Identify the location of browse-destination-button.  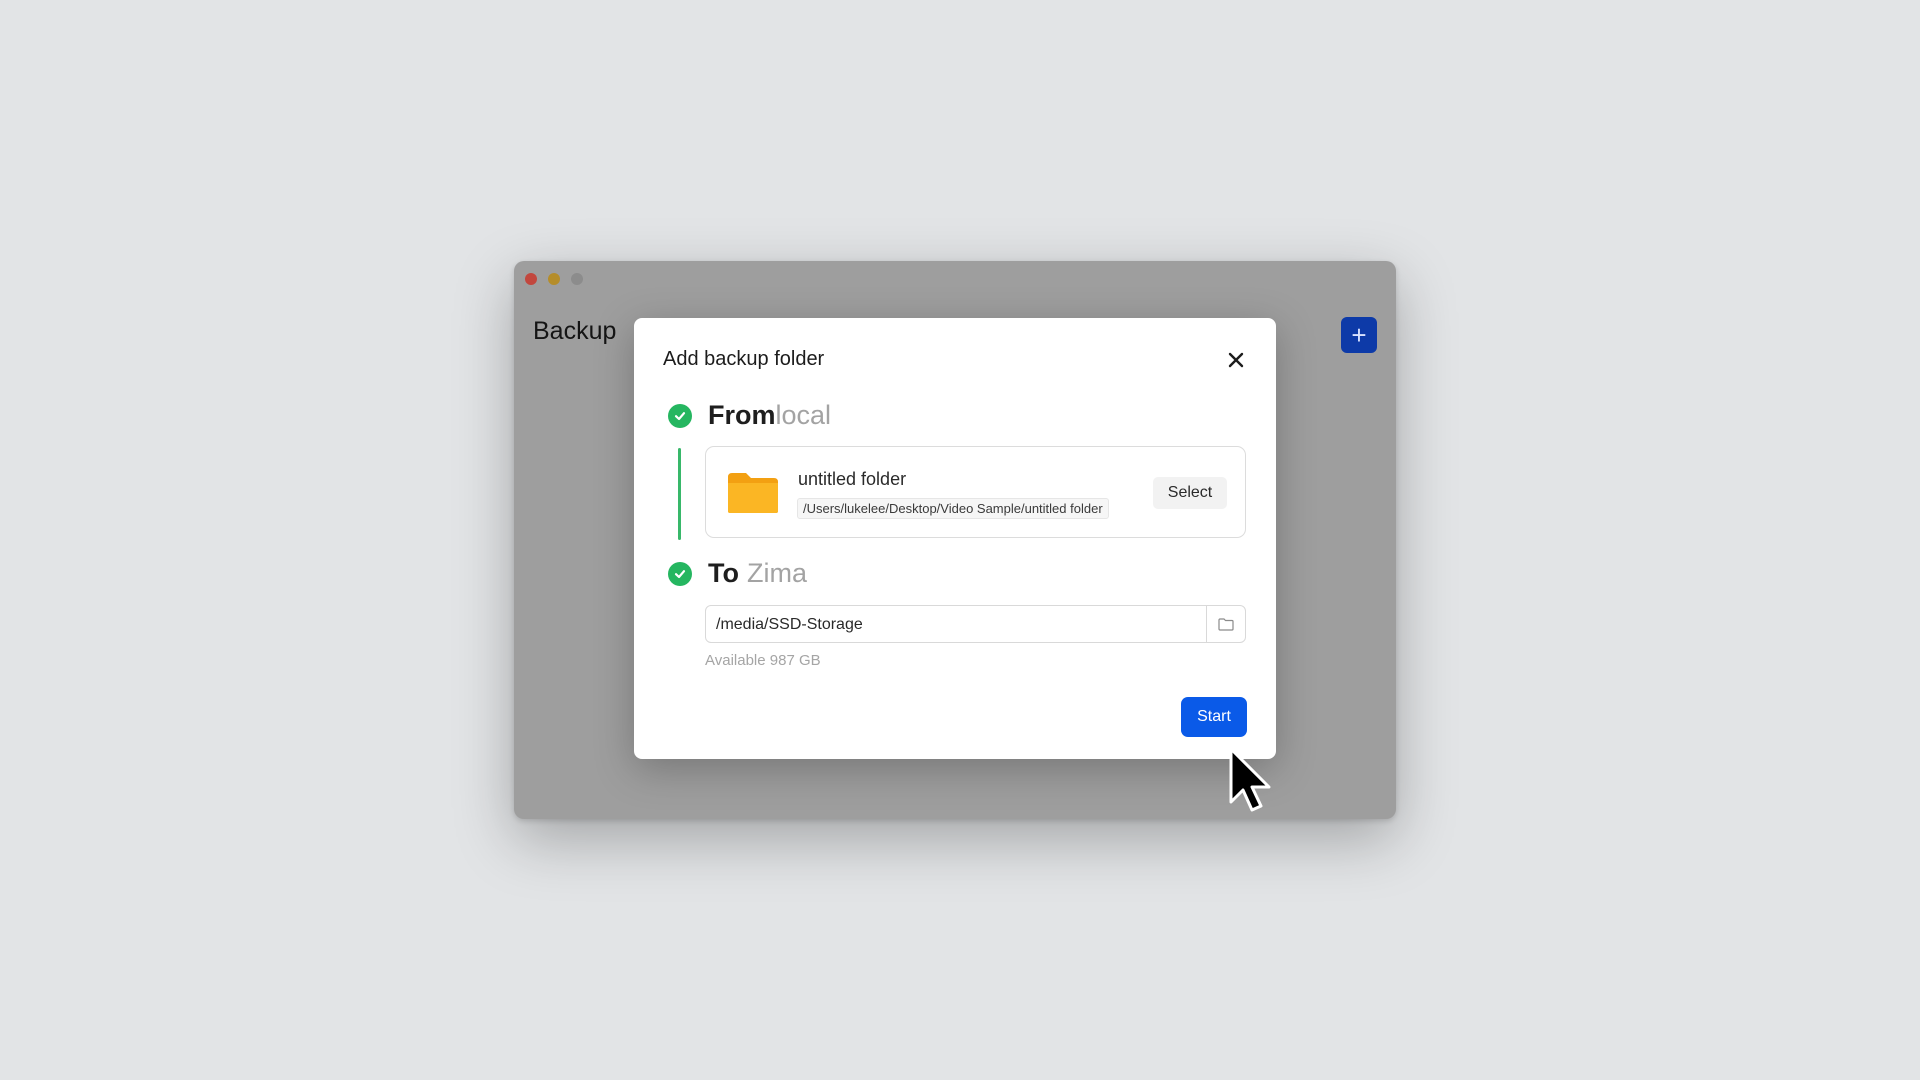
(1225, 624).